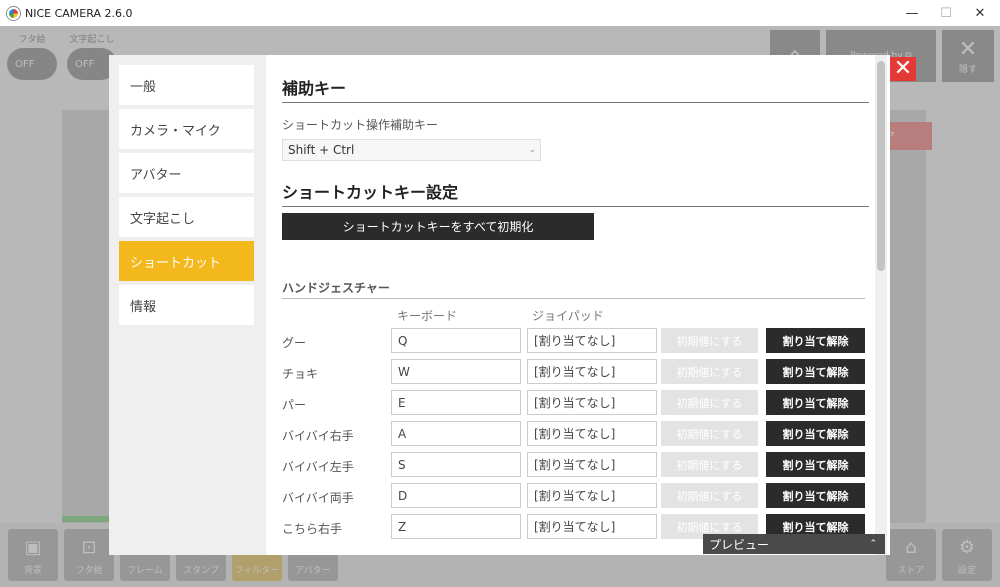 The width and height of the screenshot is (1000, 587). I want to click on modifier-select-value: Shift + Ctrl, so click(321, 150).